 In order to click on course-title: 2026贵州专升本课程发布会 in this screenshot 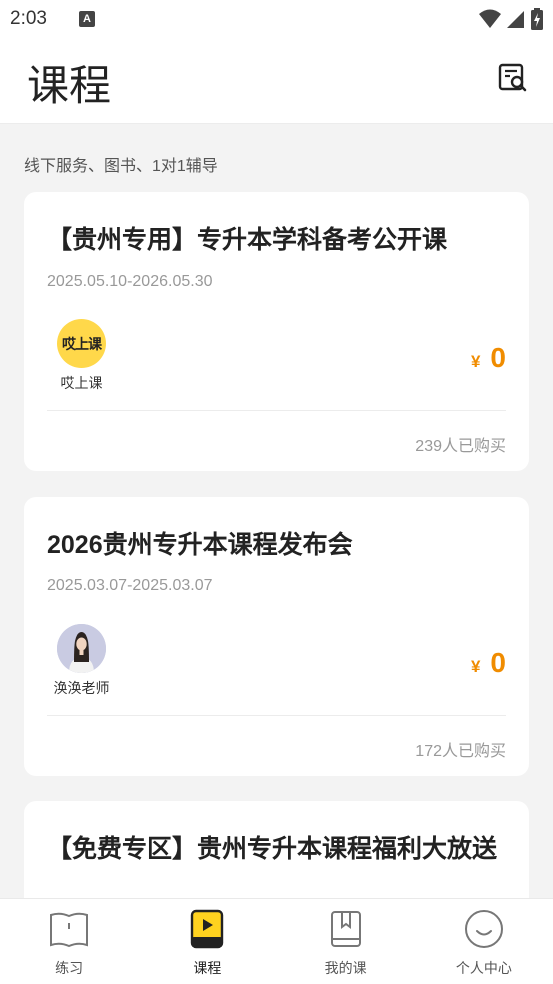, I will do `click(200, 545)`.